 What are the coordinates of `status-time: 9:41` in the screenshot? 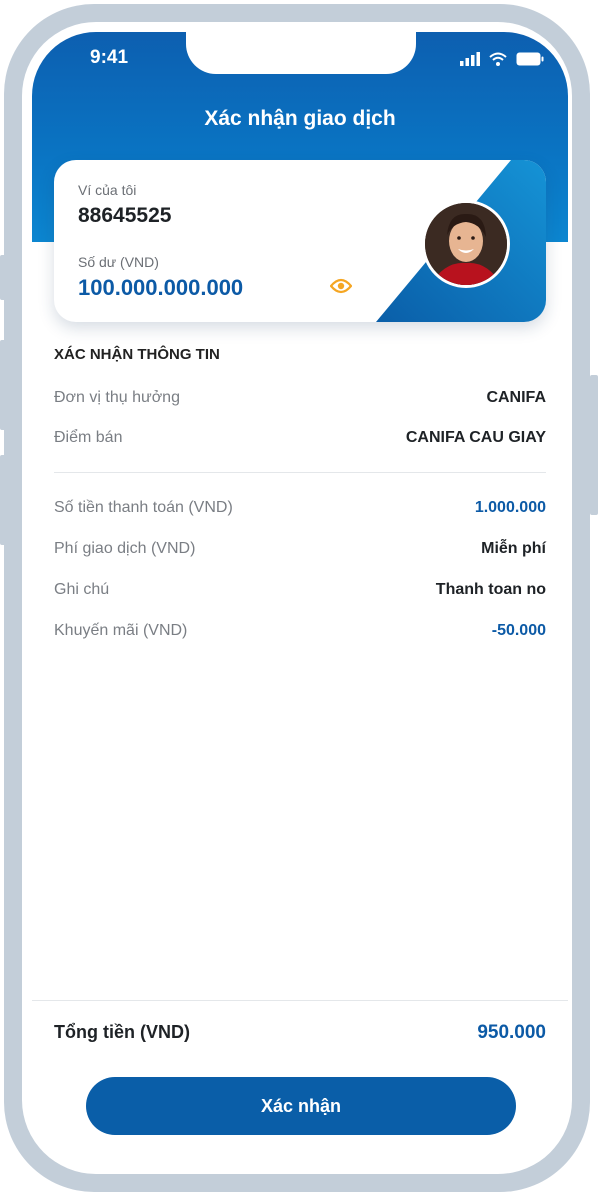 It's located at (109, 57).